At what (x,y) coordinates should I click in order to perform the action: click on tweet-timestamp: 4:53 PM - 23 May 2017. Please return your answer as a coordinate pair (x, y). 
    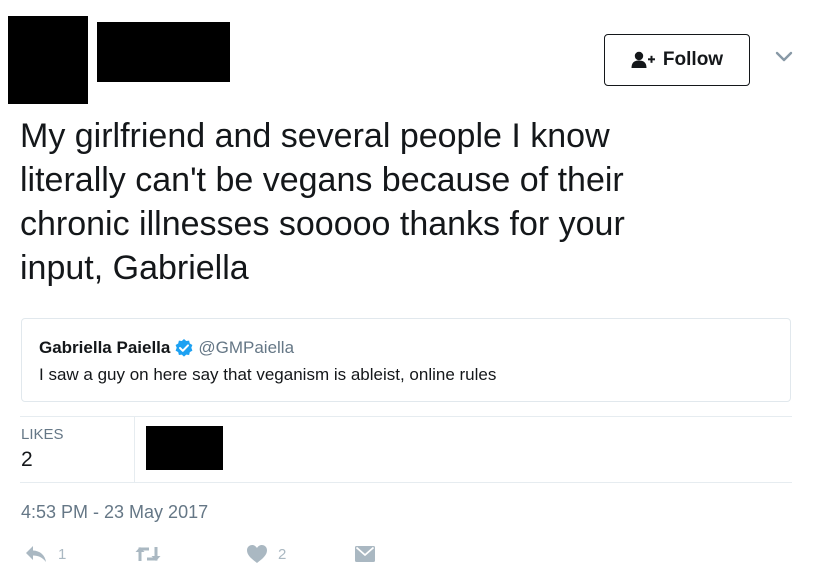
    Looking at the image, I should click on (114, 512).